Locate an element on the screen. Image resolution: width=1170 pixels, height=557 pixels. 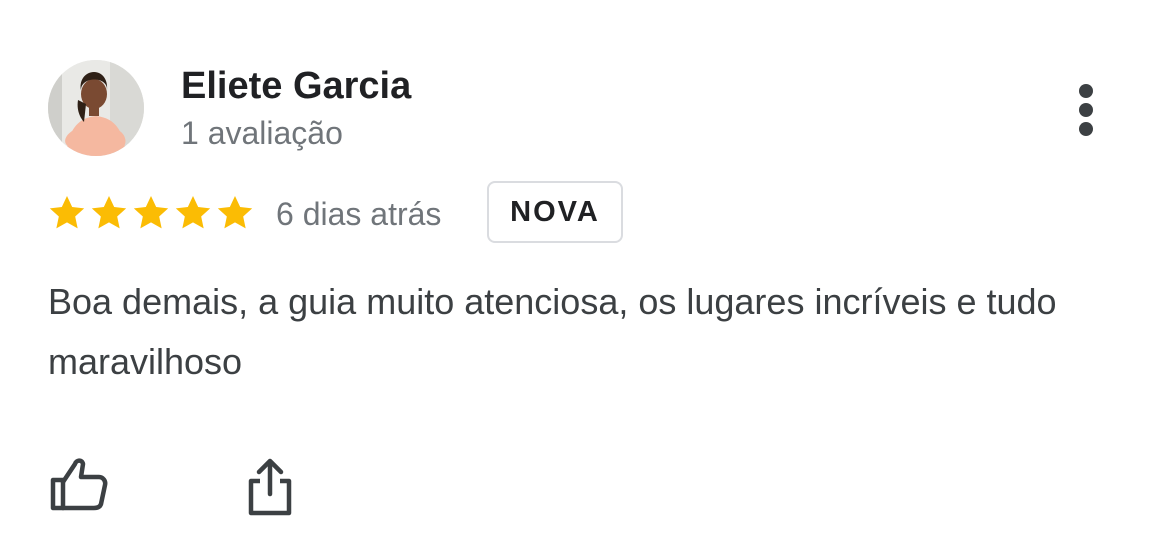
share-button is located at coordinates (270, 487).